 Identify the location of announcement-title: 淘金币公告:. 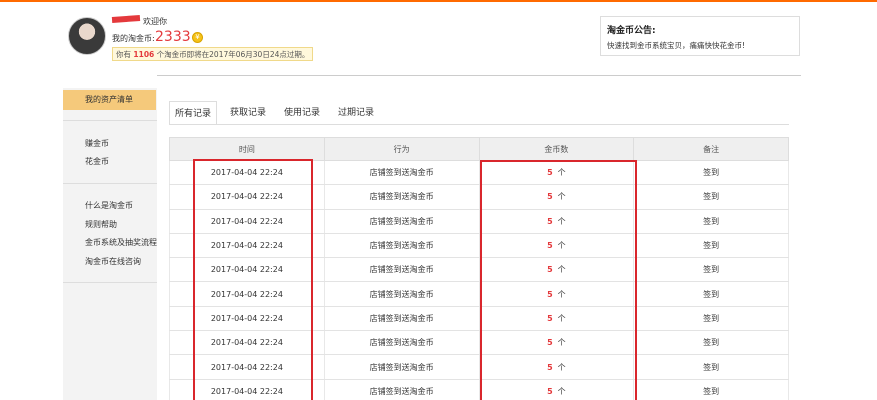
(631, 31).